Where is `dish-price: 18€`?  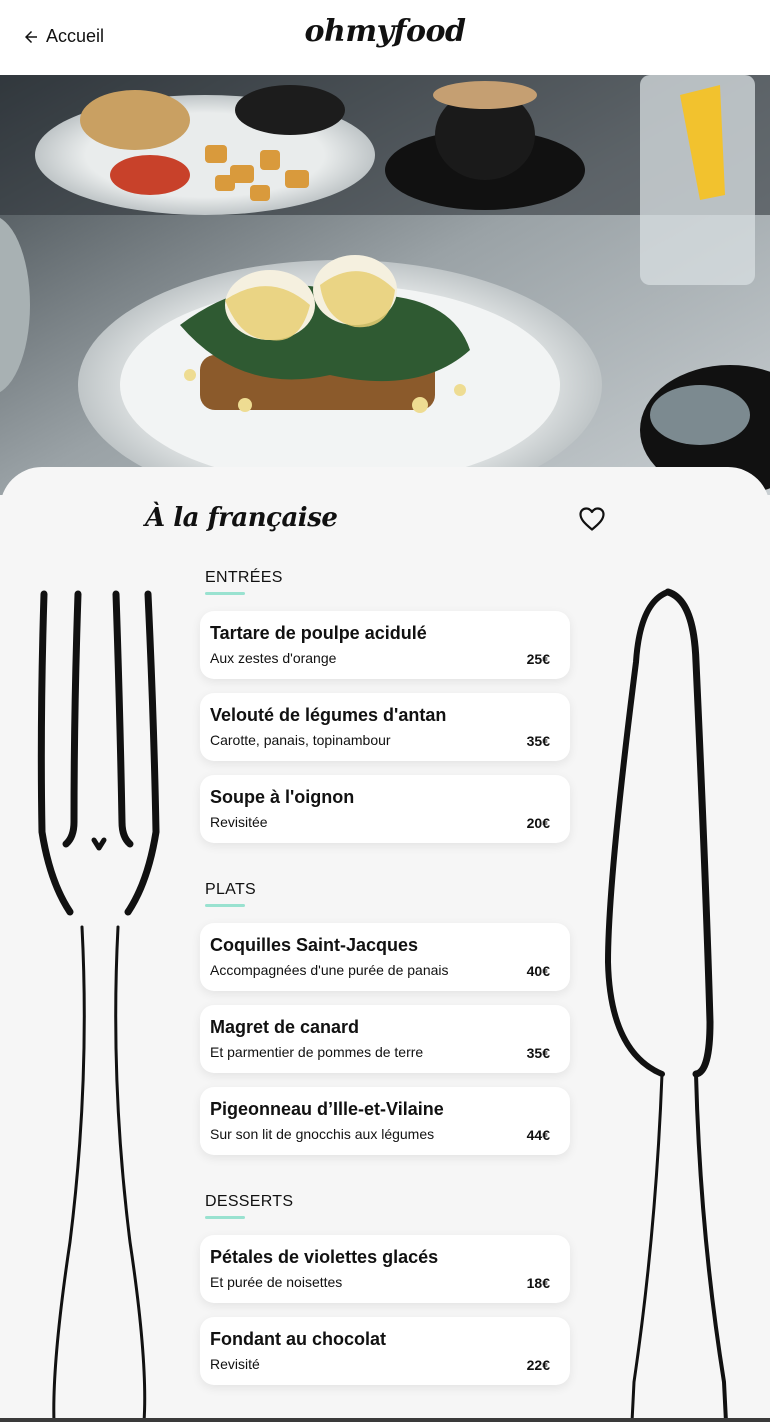 dish-price: 18€ is located at coordinates (538, 1283).